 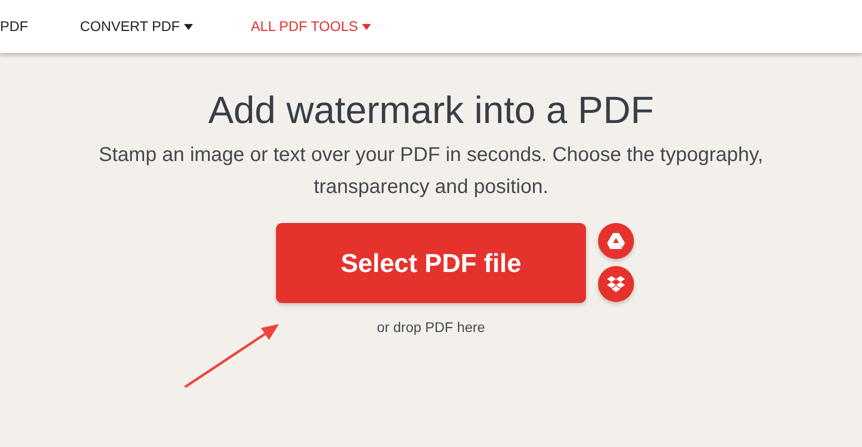 I want to click on drop-hint: or drop PDF here, so click(x=431, y=327).